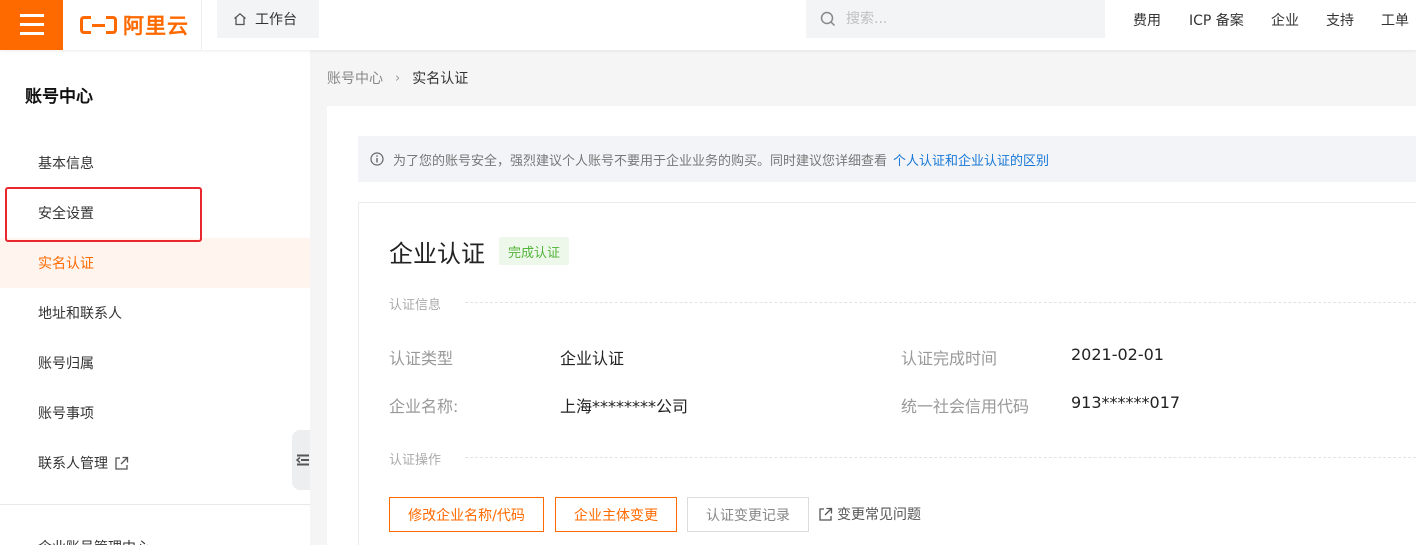 The height and width of the screenshot is (545, 1416). What do you see at coordinates (624, 406) in the screenshot?
I see `company-name-value: 上海********公司` at bounding box center [624, 406].